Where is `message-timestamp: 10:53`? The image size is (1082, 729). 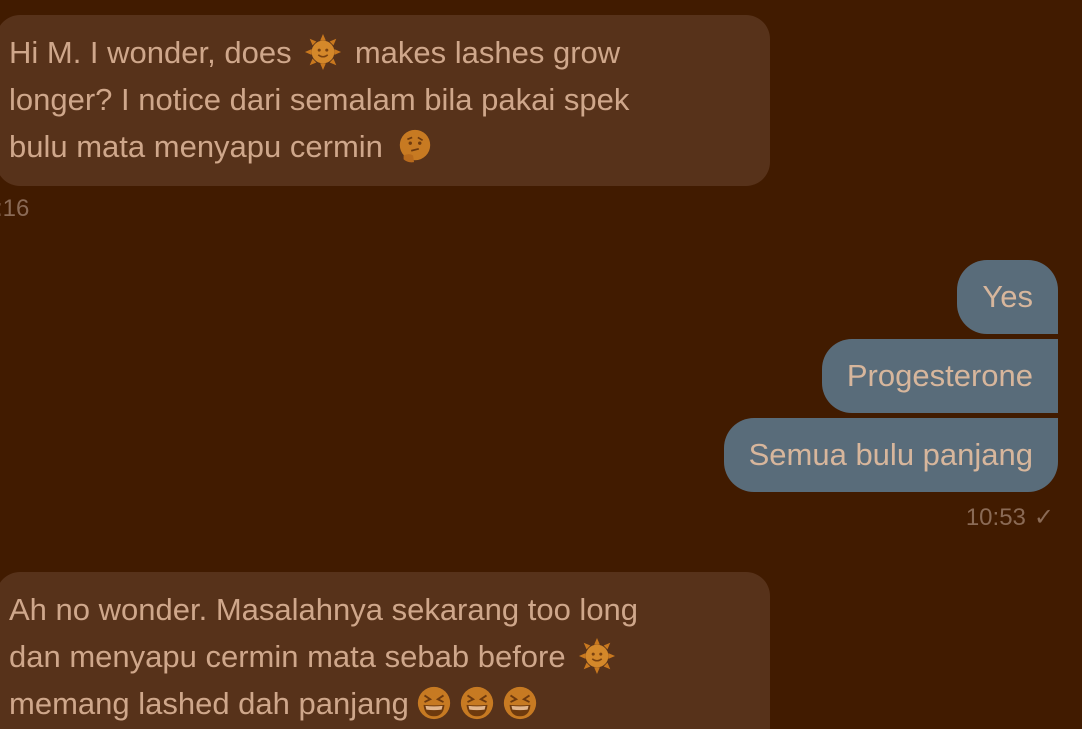
message-timestamp: 10:53 is located at coordinates (995, 517).